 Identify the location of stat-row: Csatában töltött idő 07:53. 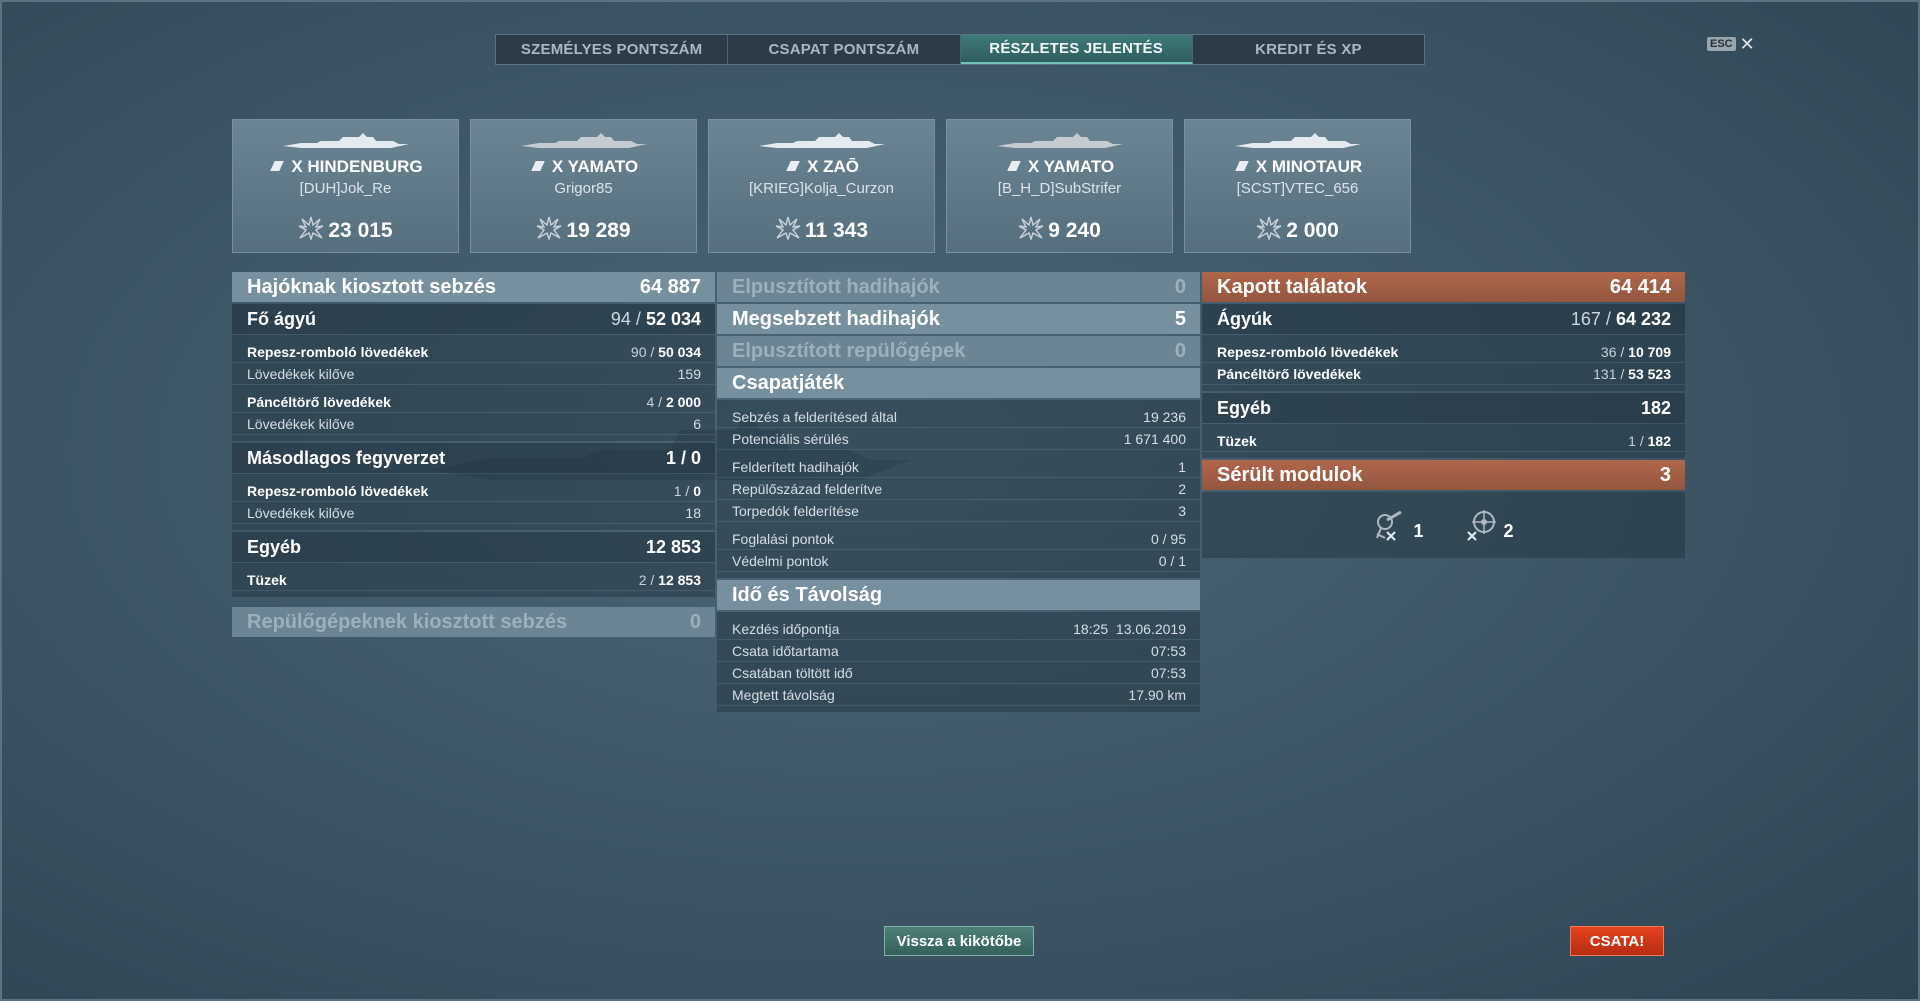
(958, 673).